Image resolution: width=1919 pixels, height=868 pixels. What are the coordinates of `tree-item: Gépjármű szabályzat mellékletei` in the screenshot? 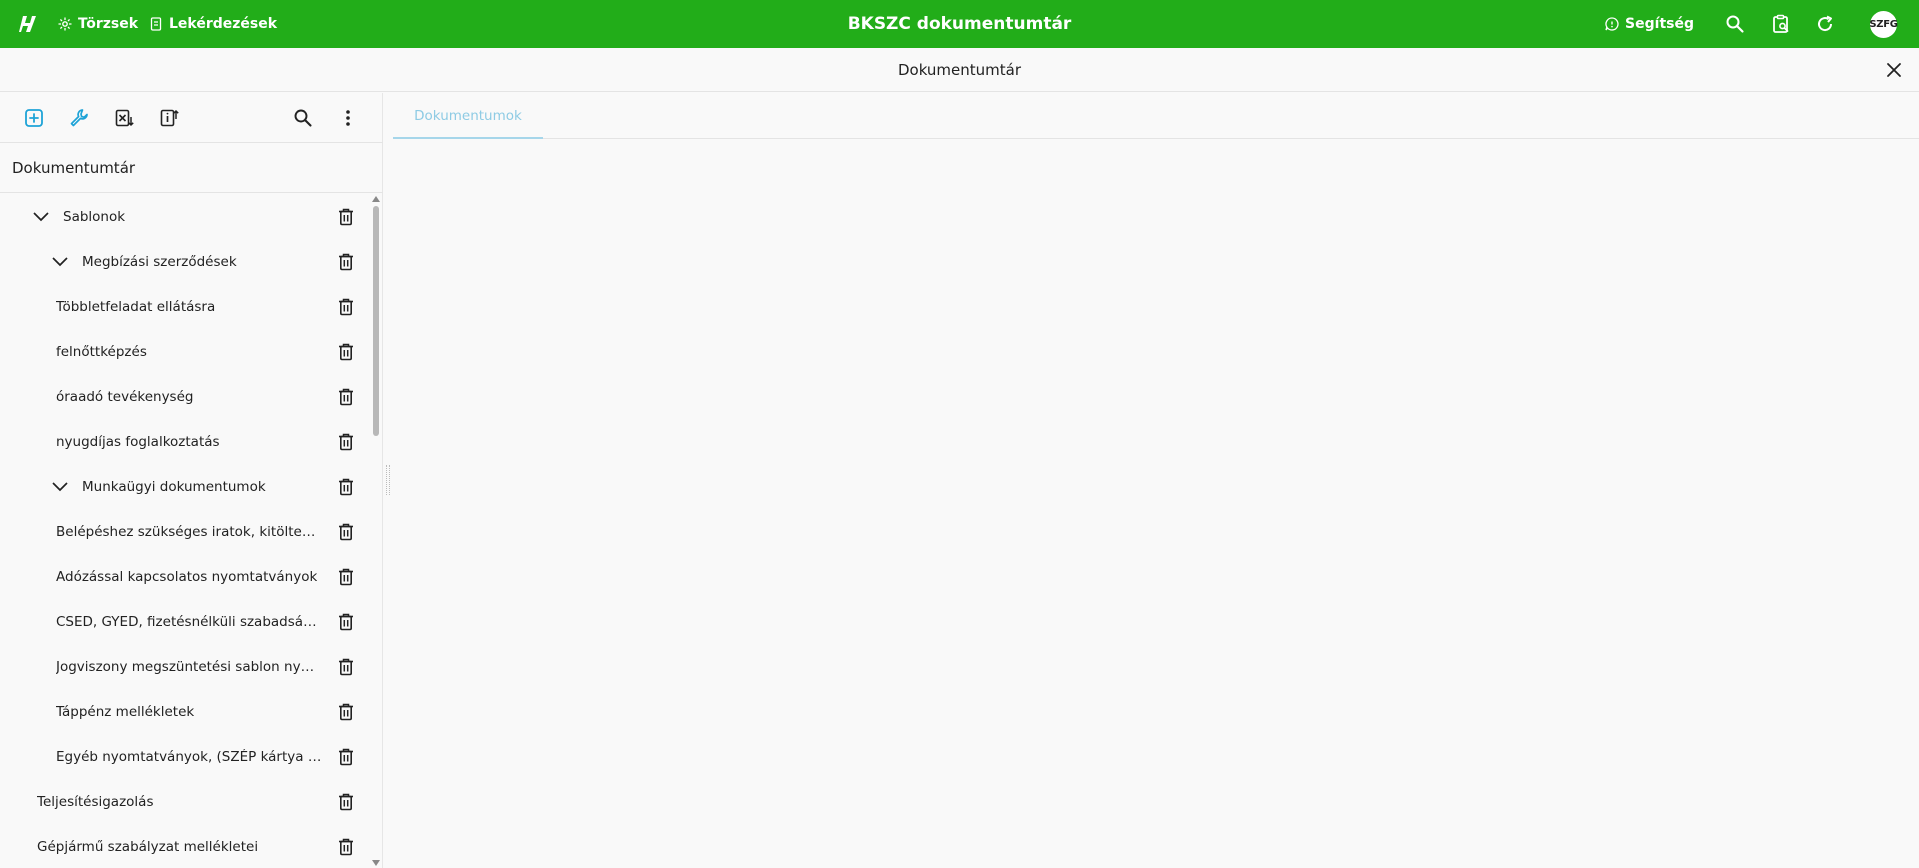 It's located at (185, 846).